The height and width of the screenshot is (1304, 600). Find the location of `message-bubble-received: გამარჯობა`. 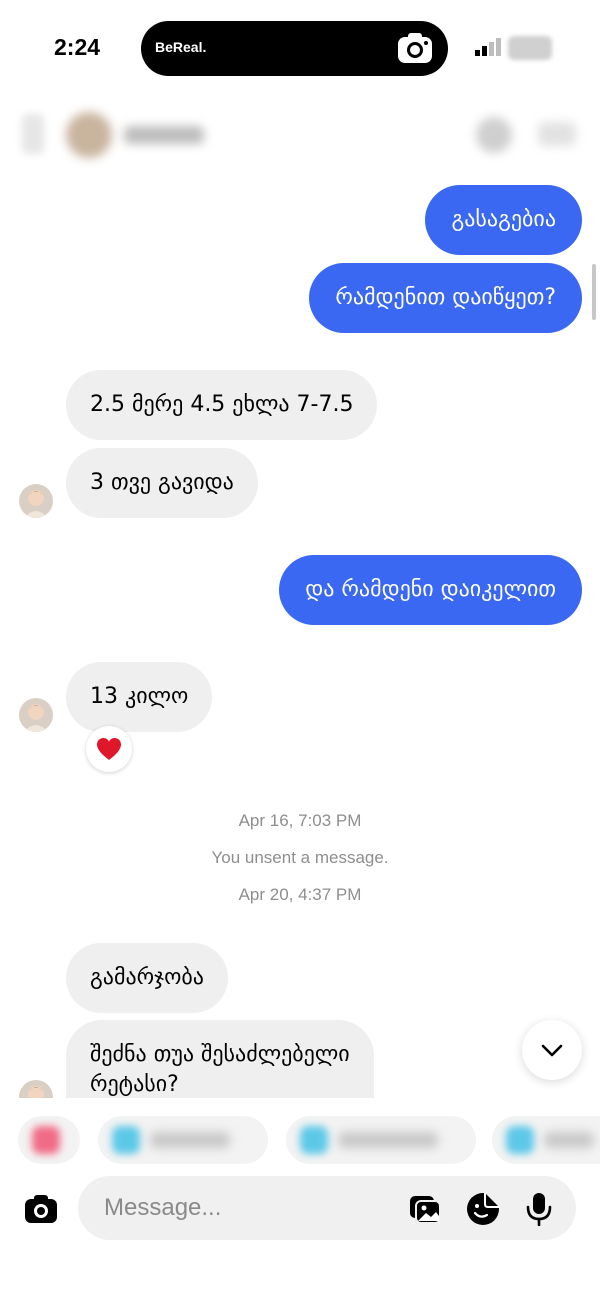

message-bubble-received: გამარჯობა is located at coordinates (147, 978).